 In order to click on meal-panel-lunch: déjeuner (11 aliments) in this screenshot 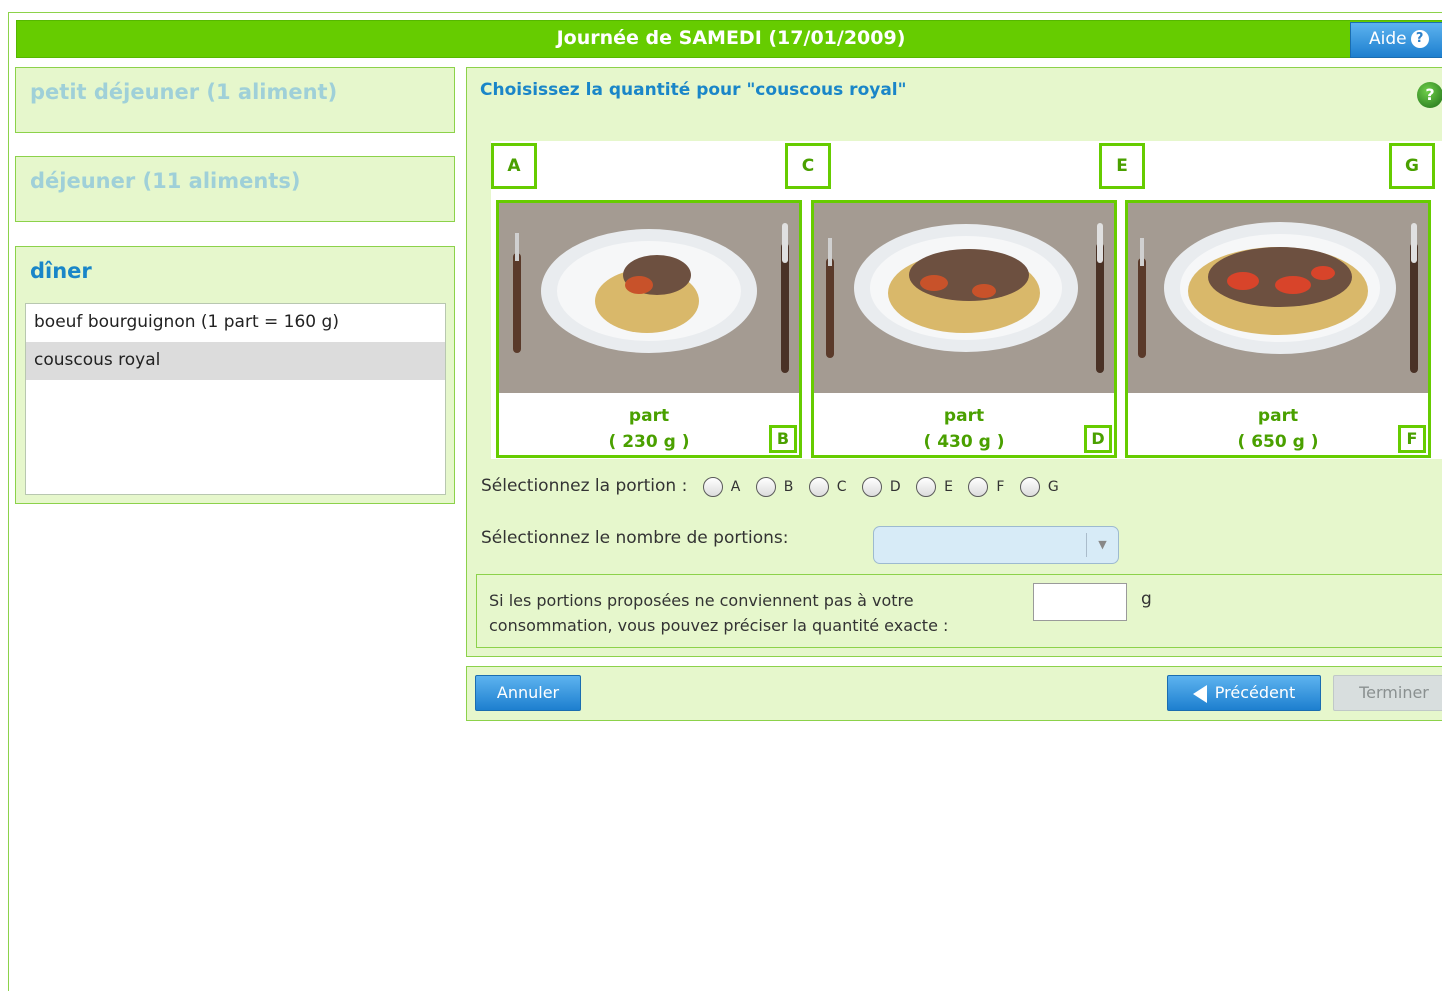, I will do `click(235, 189)`.